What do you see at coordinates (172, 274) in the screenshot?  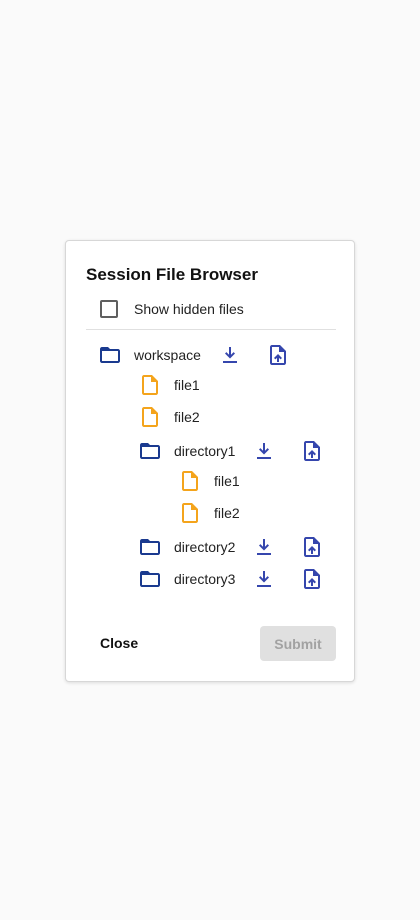 I see `dialog-title: Session File Browser` at bounding box center [172, 274].